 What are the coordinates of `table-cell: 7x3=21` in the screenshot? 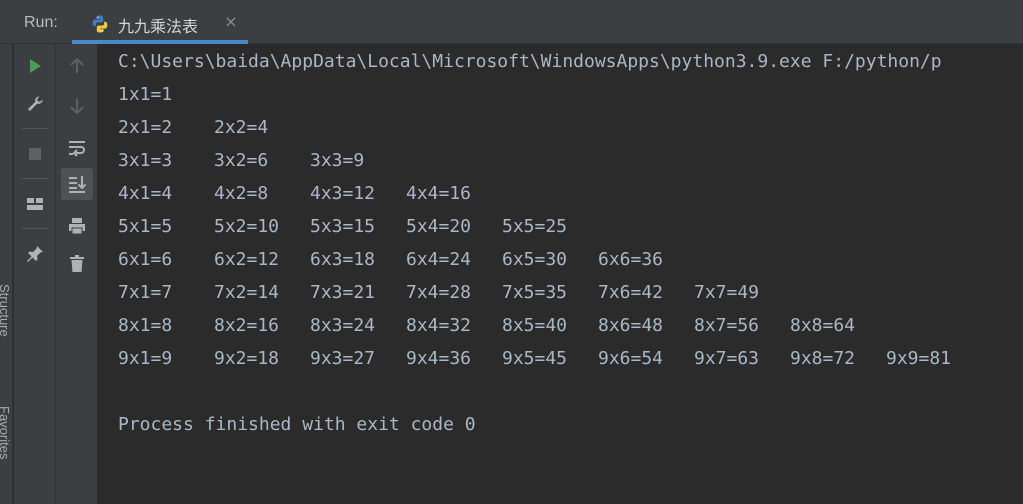 It's located at (343, 292).